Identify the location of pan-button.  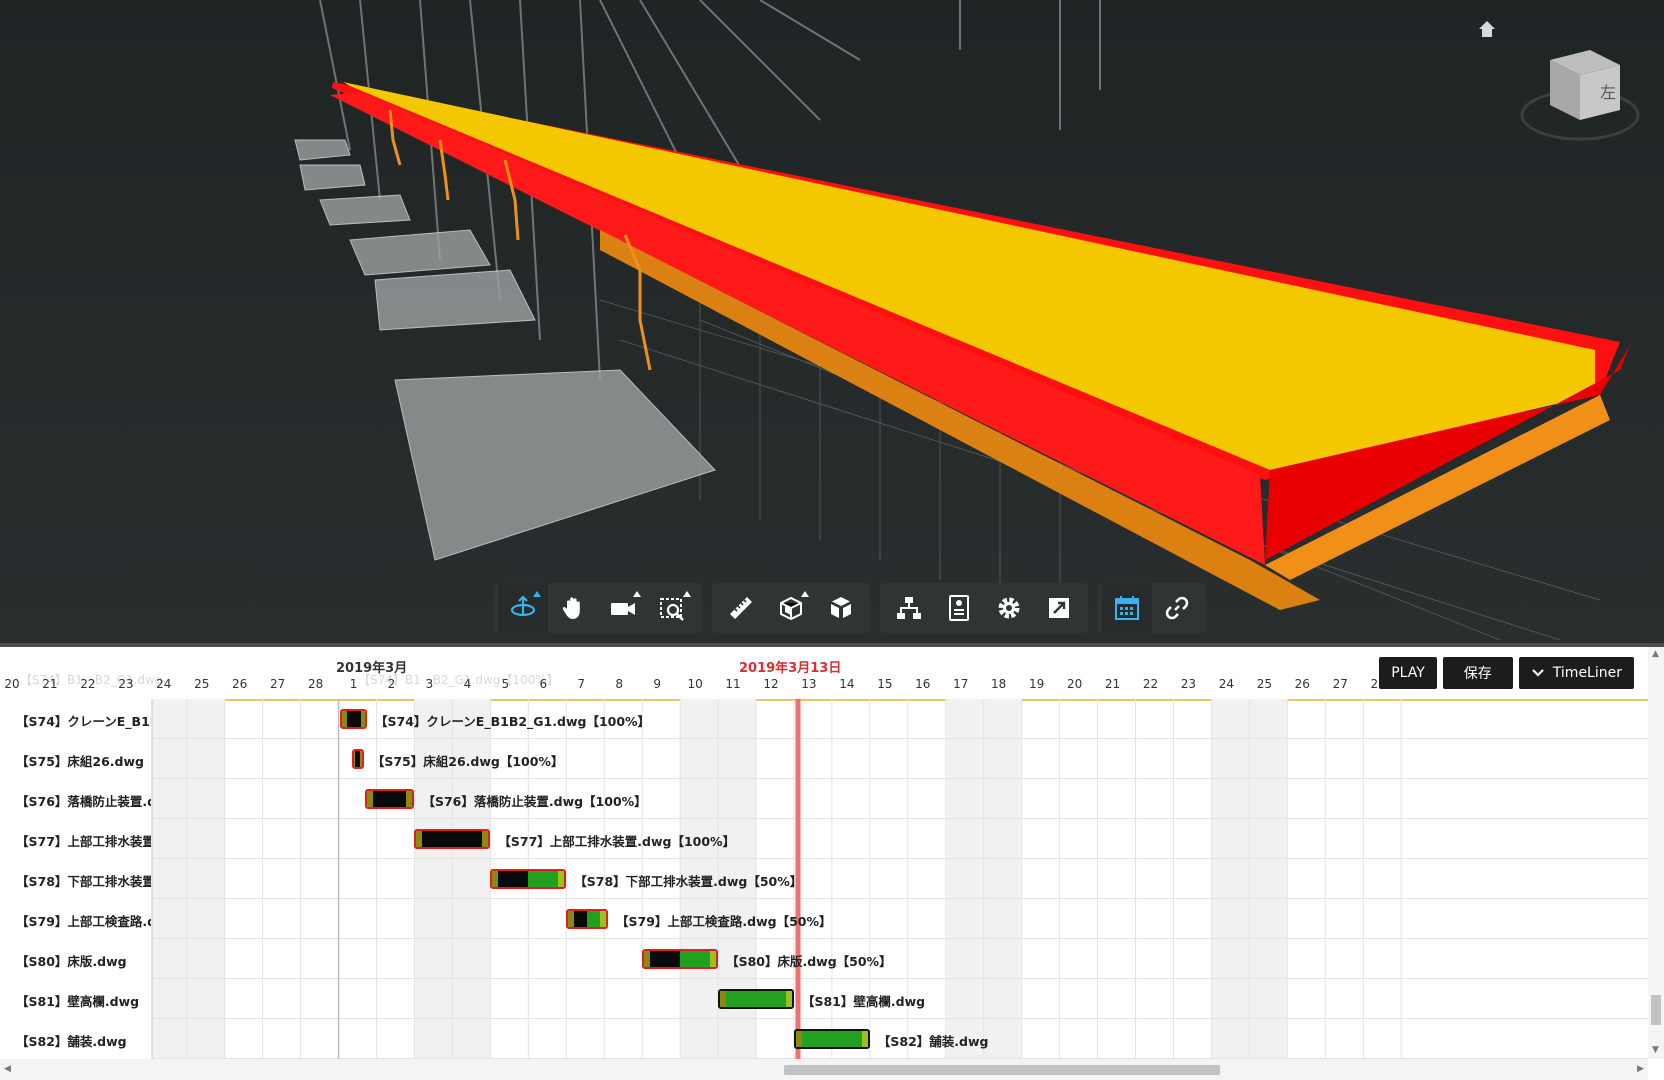
(573, 608).